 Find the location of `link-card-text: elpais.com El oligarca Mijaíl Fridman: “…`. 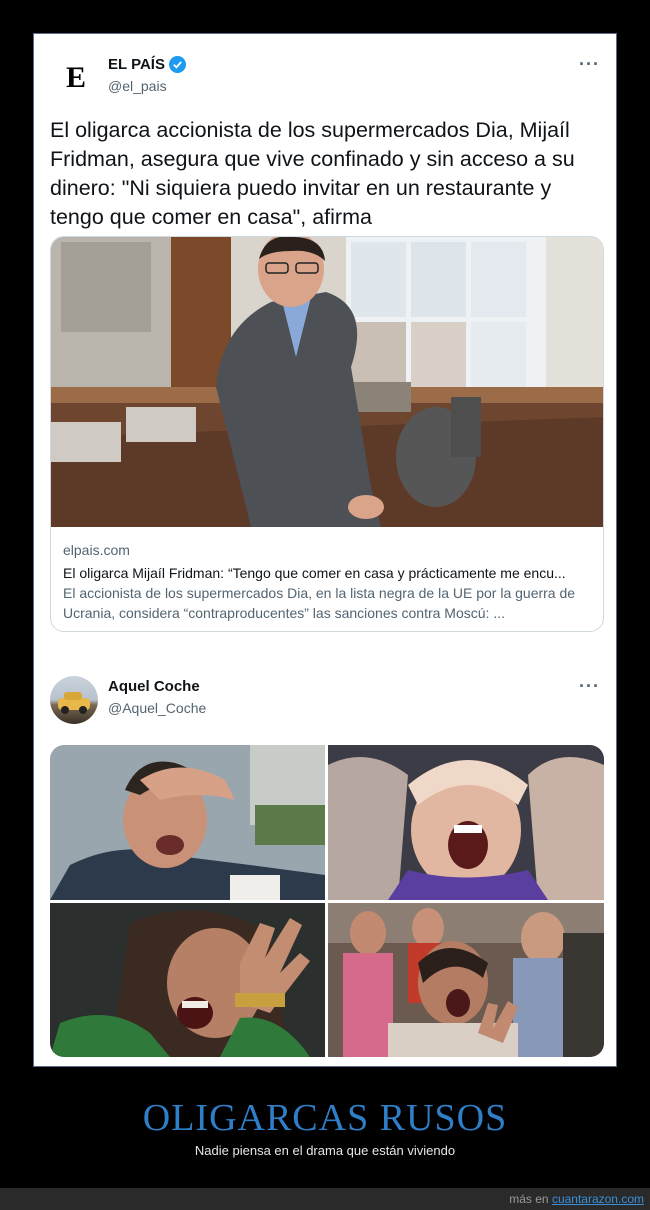

link-card-text: elpais.com El oligarca Mijaíl Fridman: “… is located at coordinates (327, 582).